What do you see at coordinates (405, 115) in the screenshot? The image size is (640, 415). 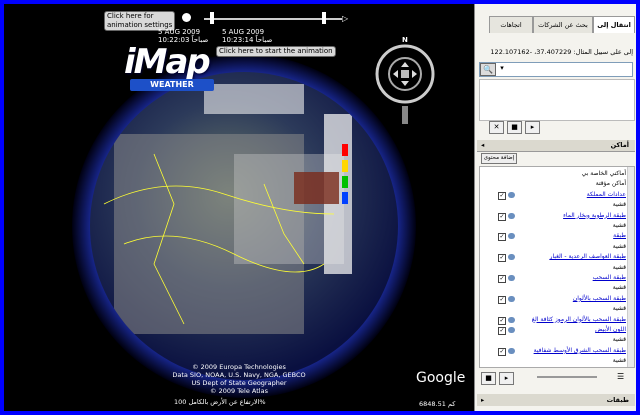 I see `zoom-slider` at bounding box center [405, 115].